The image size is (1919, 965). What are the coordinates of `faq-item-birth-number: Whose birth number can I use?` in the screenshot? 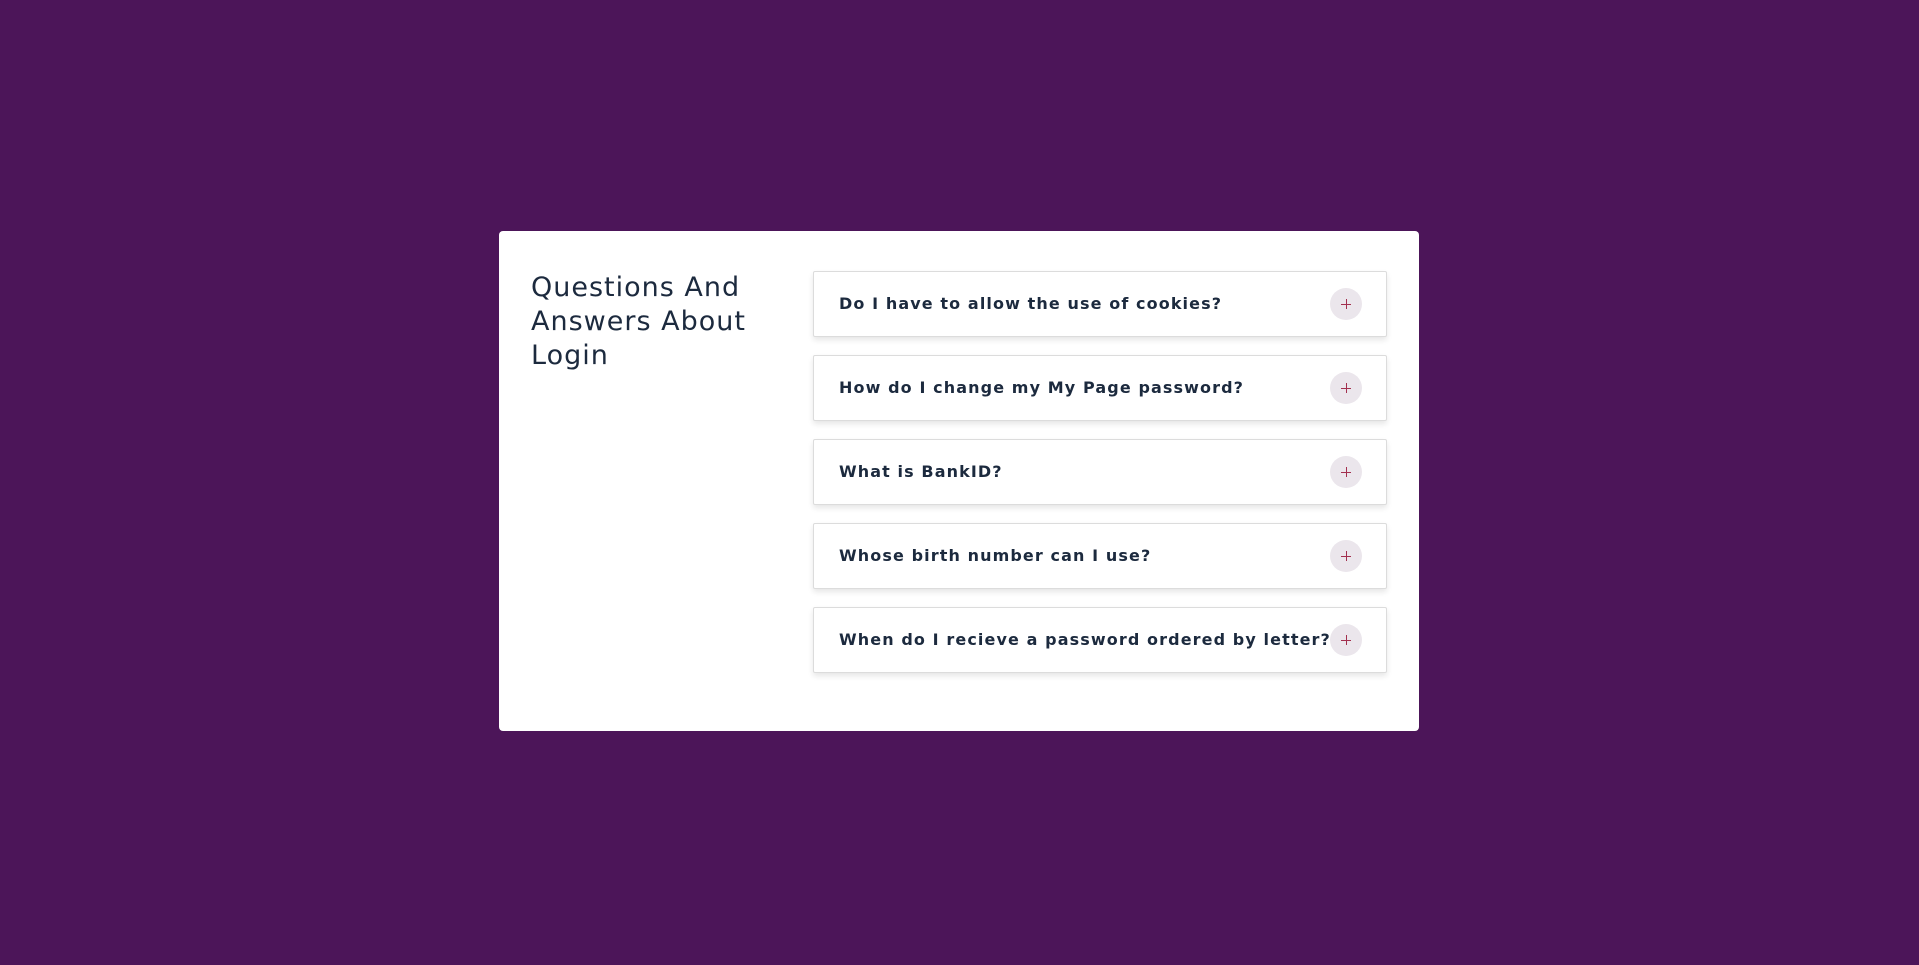 It's located at (1100, 556).